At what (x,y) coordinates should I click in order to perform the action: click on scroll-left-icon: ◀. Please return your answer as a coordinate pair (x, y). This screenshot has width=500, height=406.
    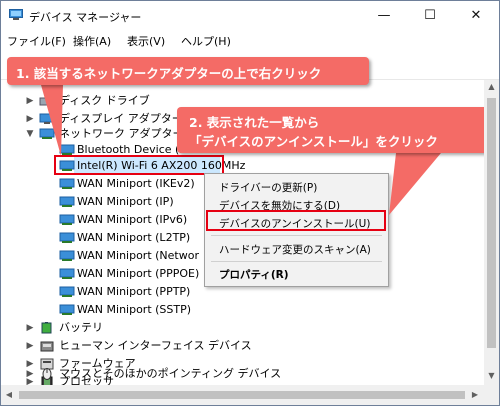
    Looking at the image, I should click on (9, 394).